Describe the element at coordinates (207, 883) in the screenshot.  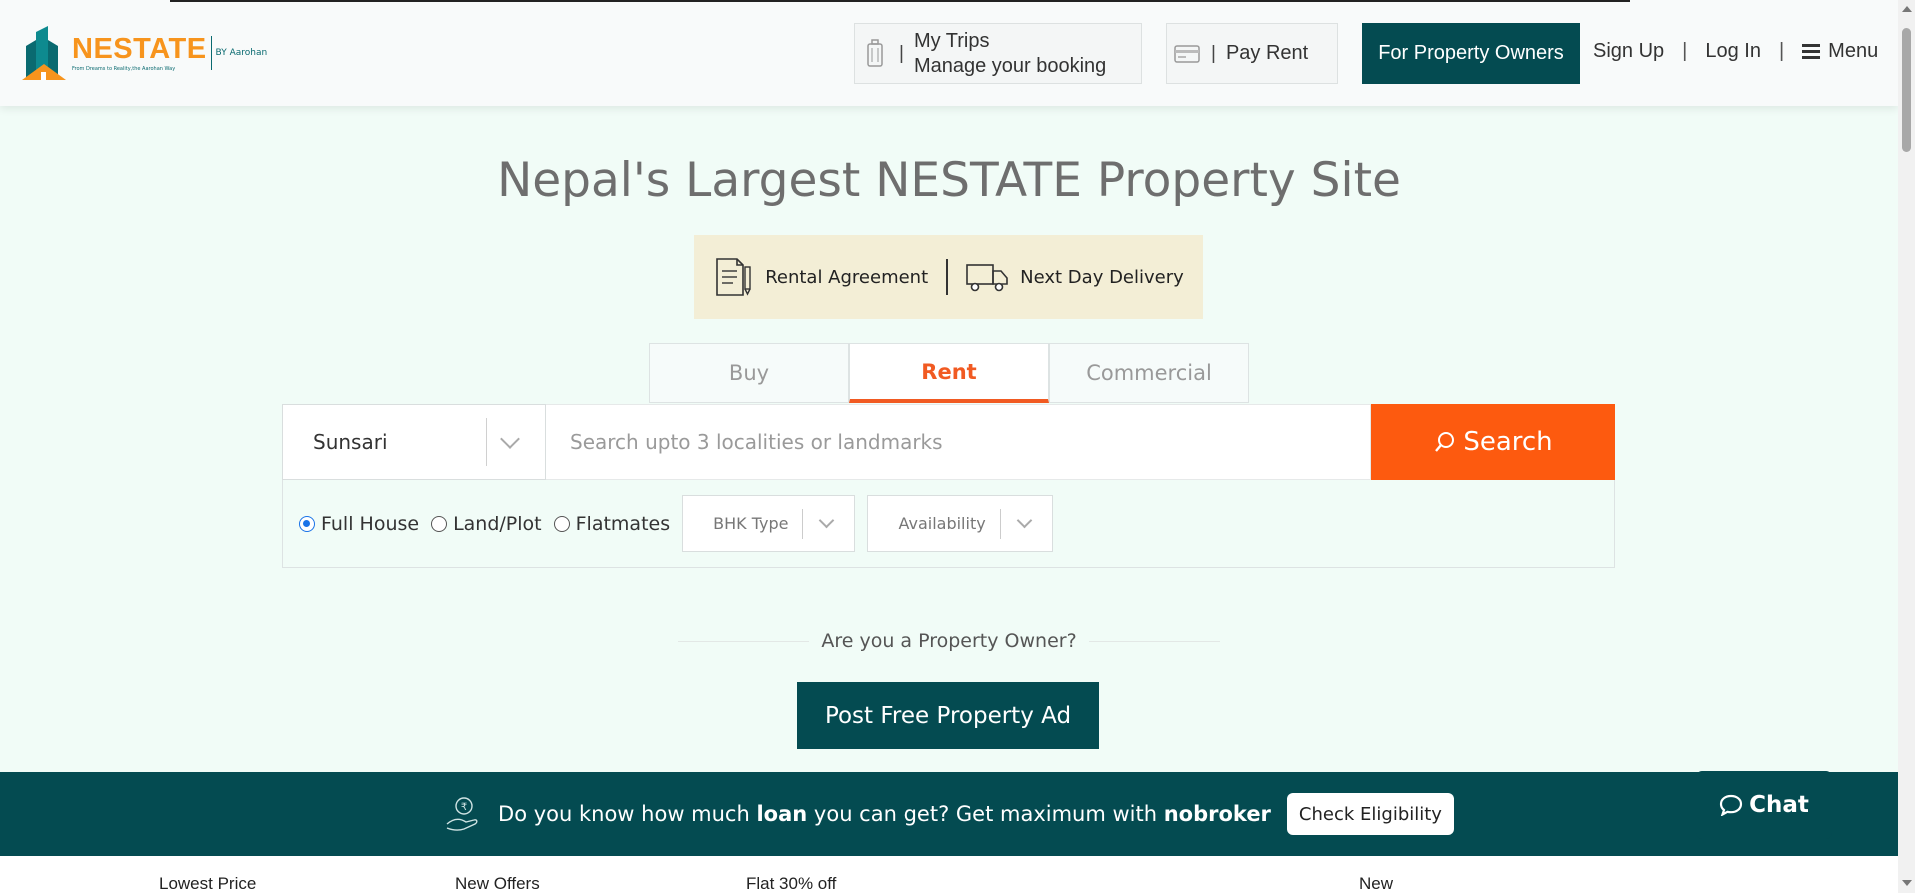
I see `offer-tab-lowest-price: Lowest Price` at that location.